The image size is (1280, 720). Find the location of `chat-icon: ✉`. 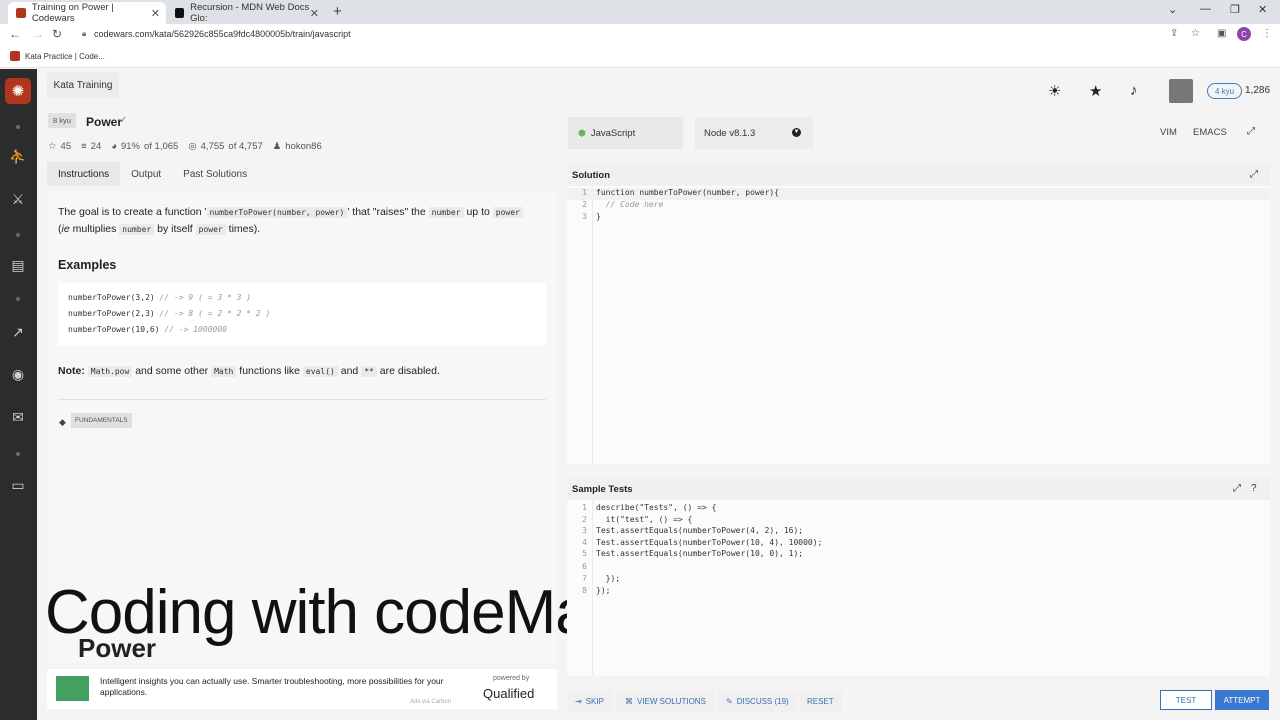

chat-icon: ✉ is located at coordinates (18, 417).